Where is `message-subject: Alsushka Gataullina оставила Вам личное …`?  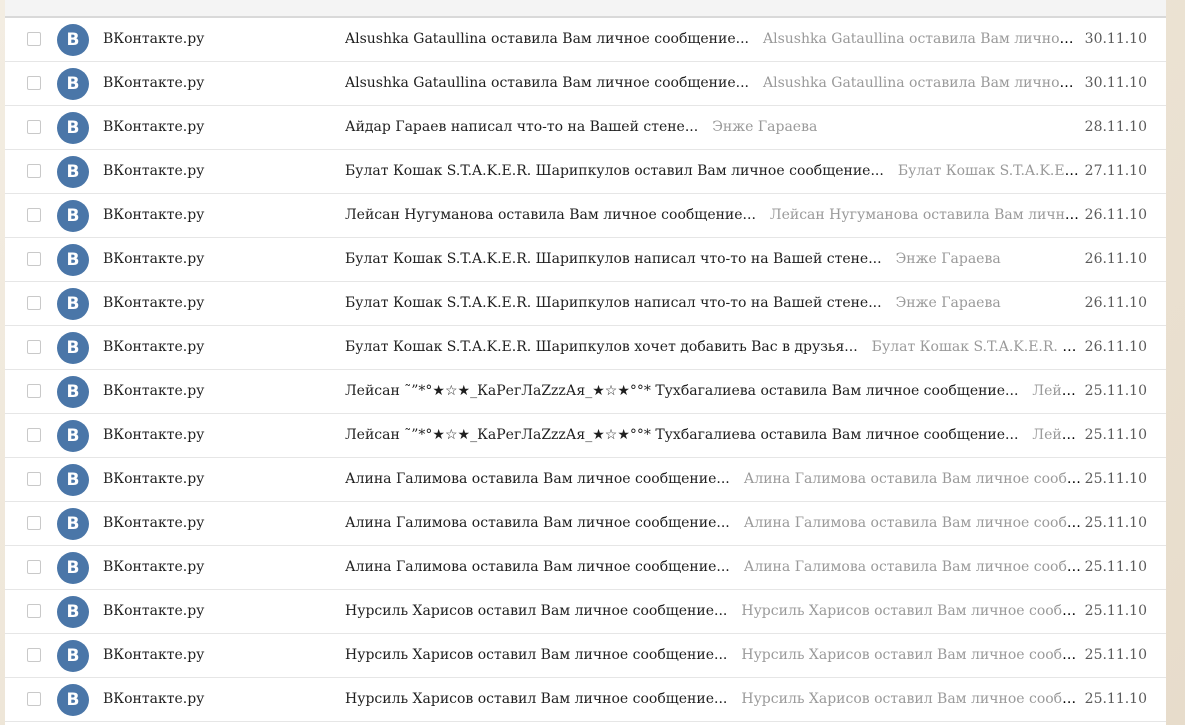
message-subject: Alsushka Gataullina оставила Вам личное … is located at coordinates (547, 83).